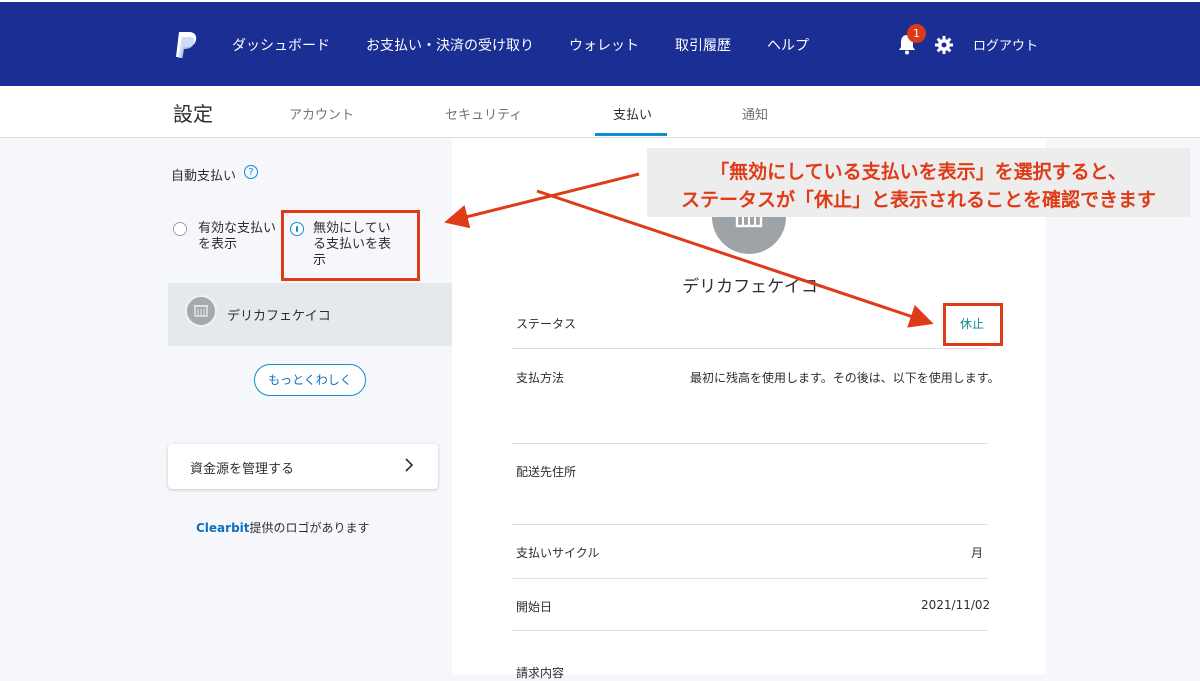 This screenshot has width=1200, height=681. What do you see at coordinates (956, 605) in the screenshot?
I see `start-date-value: 2021/11/02` at bounding box center [956, 605].